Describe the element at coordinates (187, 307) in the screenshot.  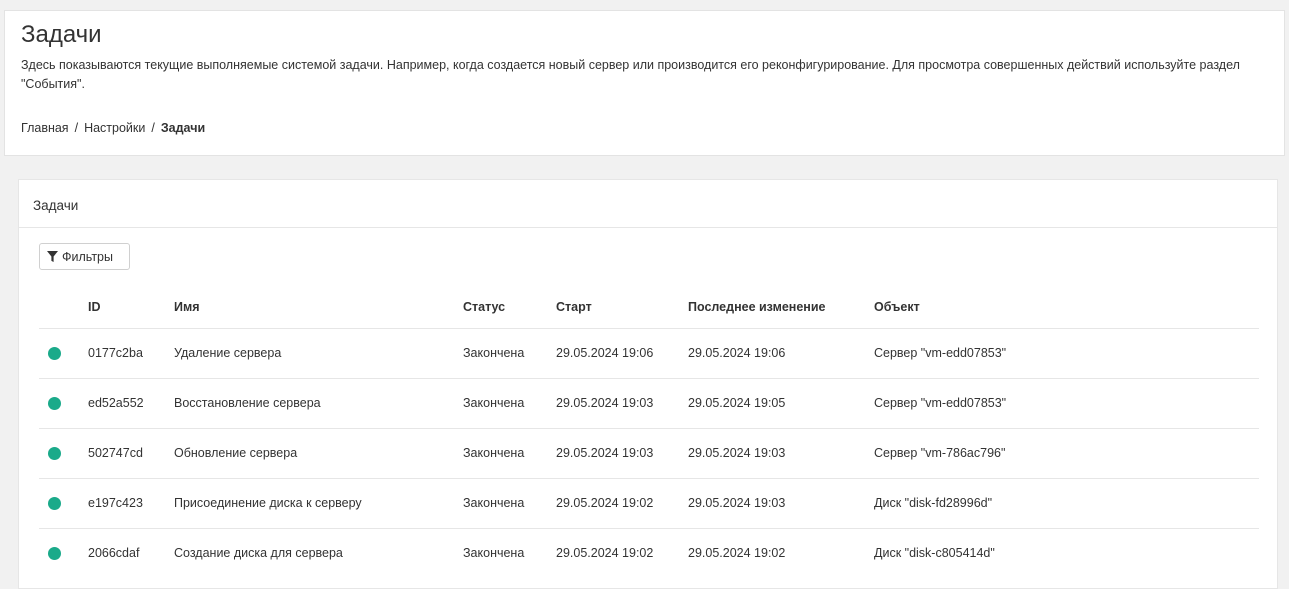
I see `column-header-name: Имя` at that location.